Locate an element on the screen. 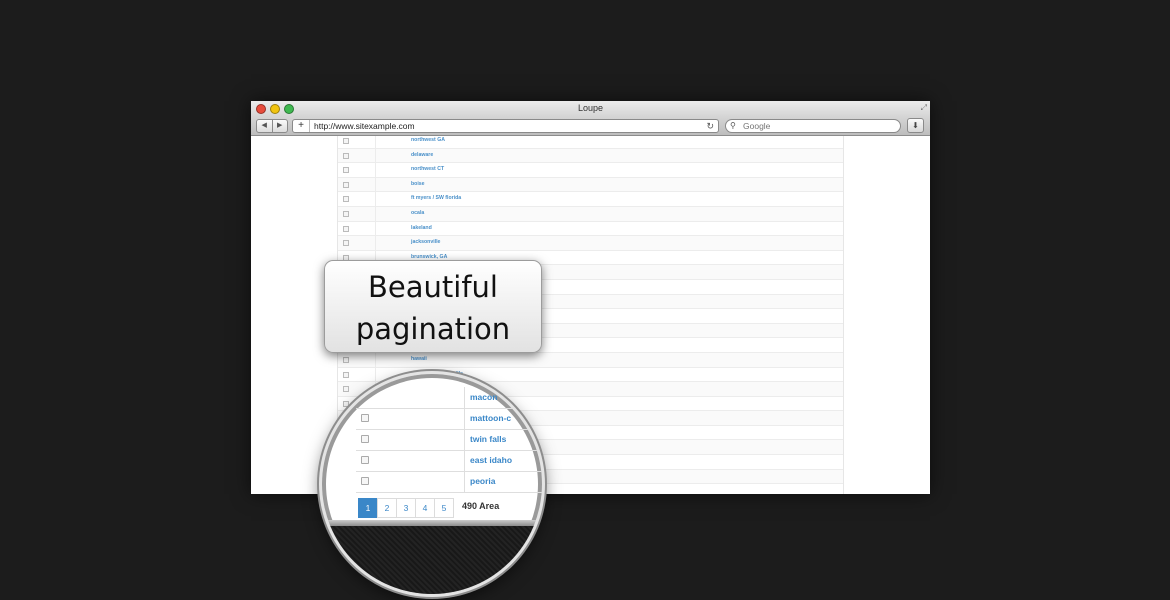 The width and height of the screenshot is (1170, 600). area-link: boise is located at coordinates (418, 184).